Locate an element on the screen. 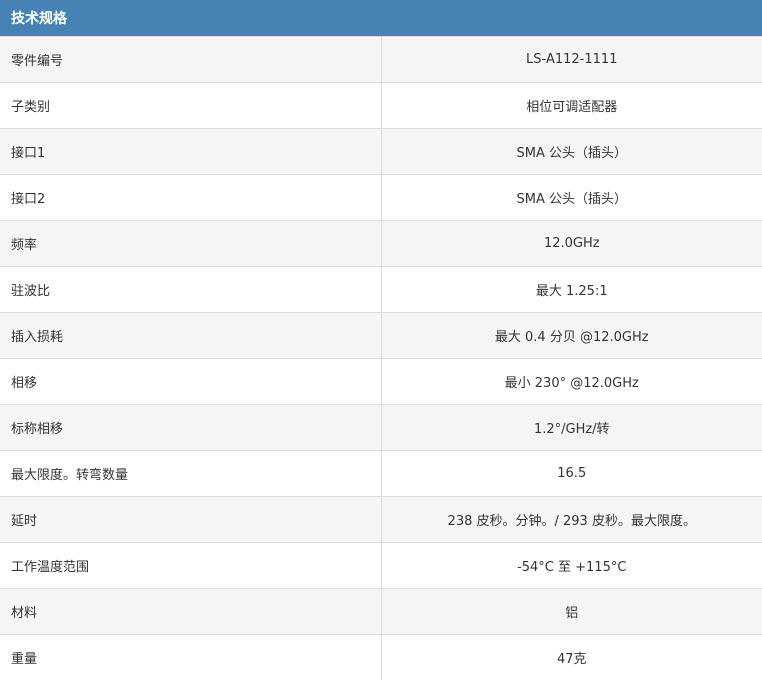  spec-value: 铝 is located at coordinates (571, 610).